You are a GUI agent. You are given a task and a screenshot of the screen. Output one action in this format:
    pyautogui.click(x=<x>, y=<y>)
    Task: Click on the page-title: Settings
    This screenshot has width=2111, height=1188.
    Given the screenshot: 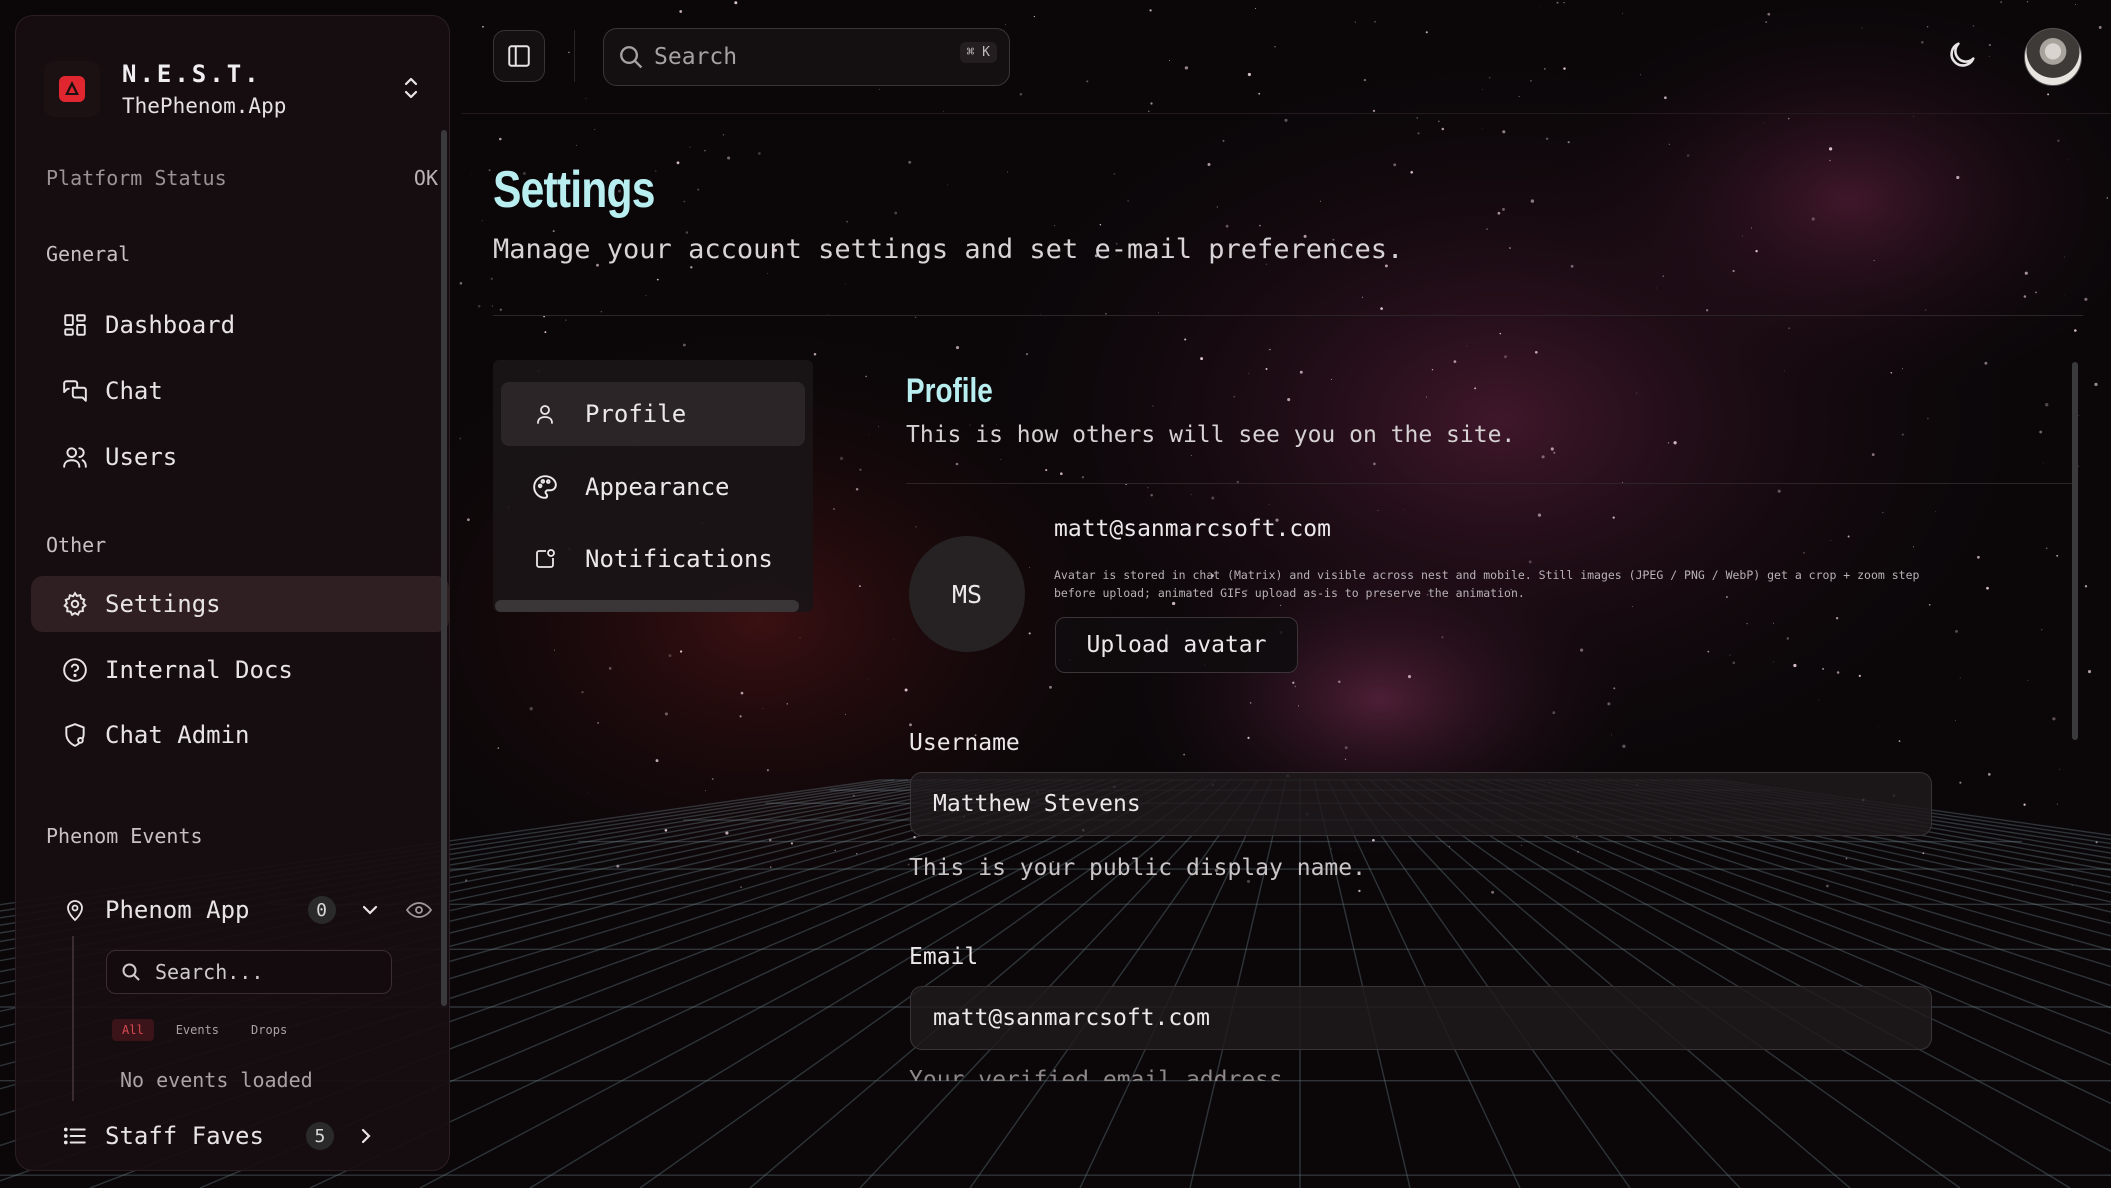 What is the action you would take?
    pyautogui.click(x=574, y=190)
    